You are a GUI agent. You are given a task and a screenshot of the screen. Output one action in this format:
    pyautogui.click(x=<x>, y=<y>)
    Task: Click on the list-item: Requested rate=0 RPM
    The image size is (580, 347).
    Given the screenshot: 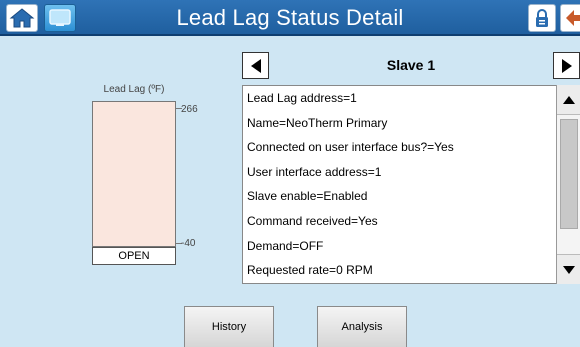 What is the action you would take?
    pyautogui.click(x=310, y=270)
    